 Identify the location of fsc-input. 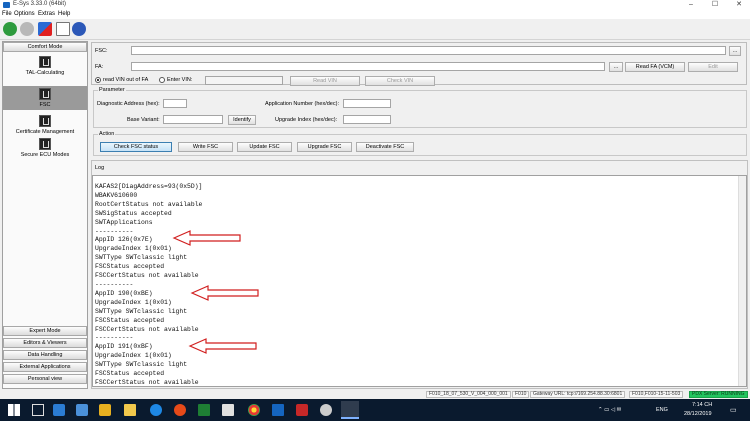
(428, 50).